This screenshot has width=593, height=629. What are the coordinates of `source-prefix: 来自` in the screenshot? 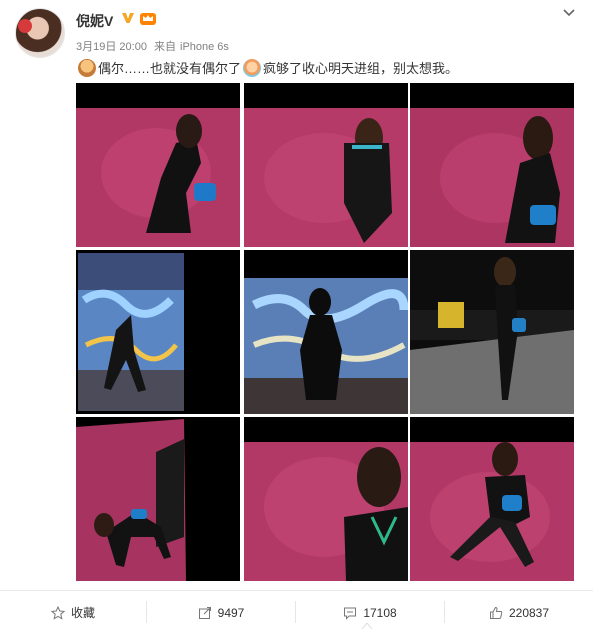 It's located at (165, 47).